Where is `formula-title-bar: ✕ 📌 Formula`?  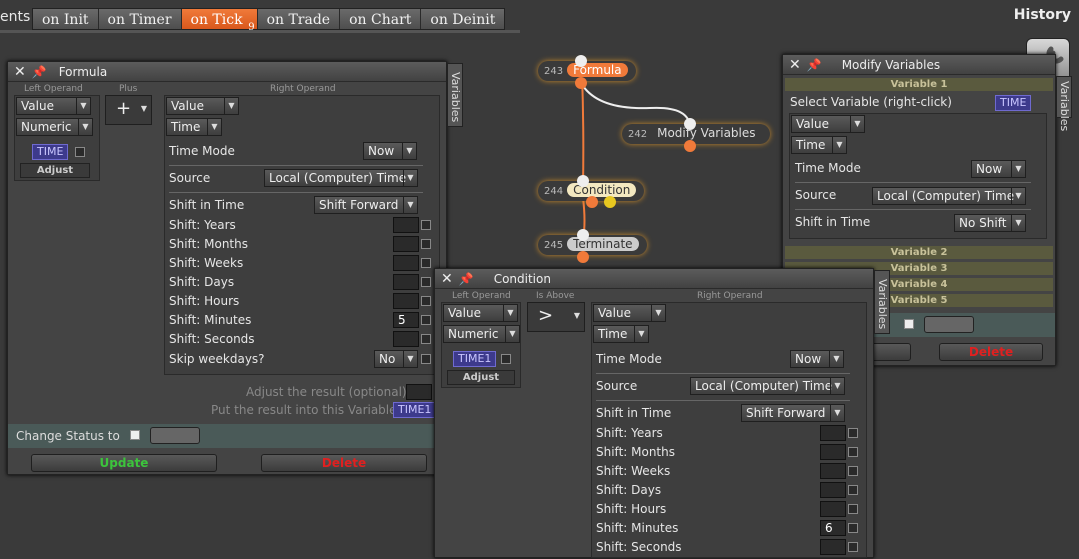
formula-title-bar: ✕ 📌 Formula is located at coordinates (227, 72).